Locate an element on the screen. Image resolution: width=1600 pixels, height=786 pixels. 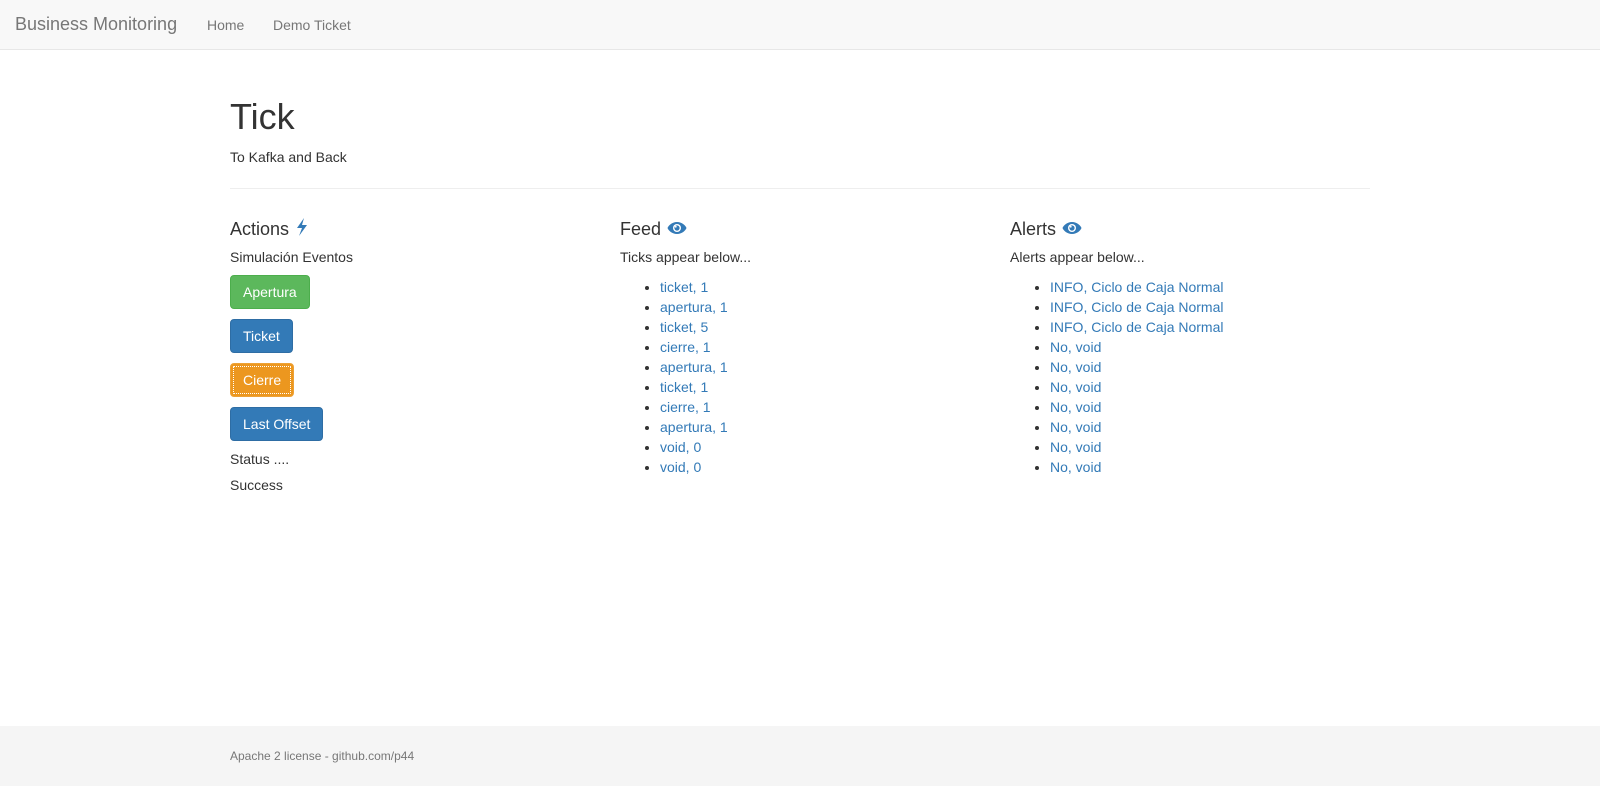
feed-heading: Feed is located at coordinates (800, 229).